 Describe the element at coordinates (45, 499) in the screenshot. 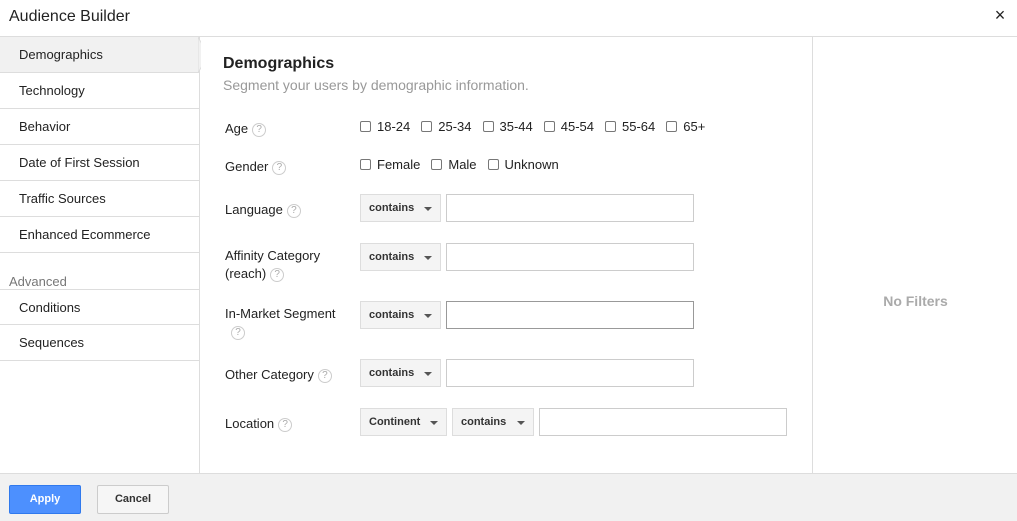

I see `apply-button: Apply` at that location.